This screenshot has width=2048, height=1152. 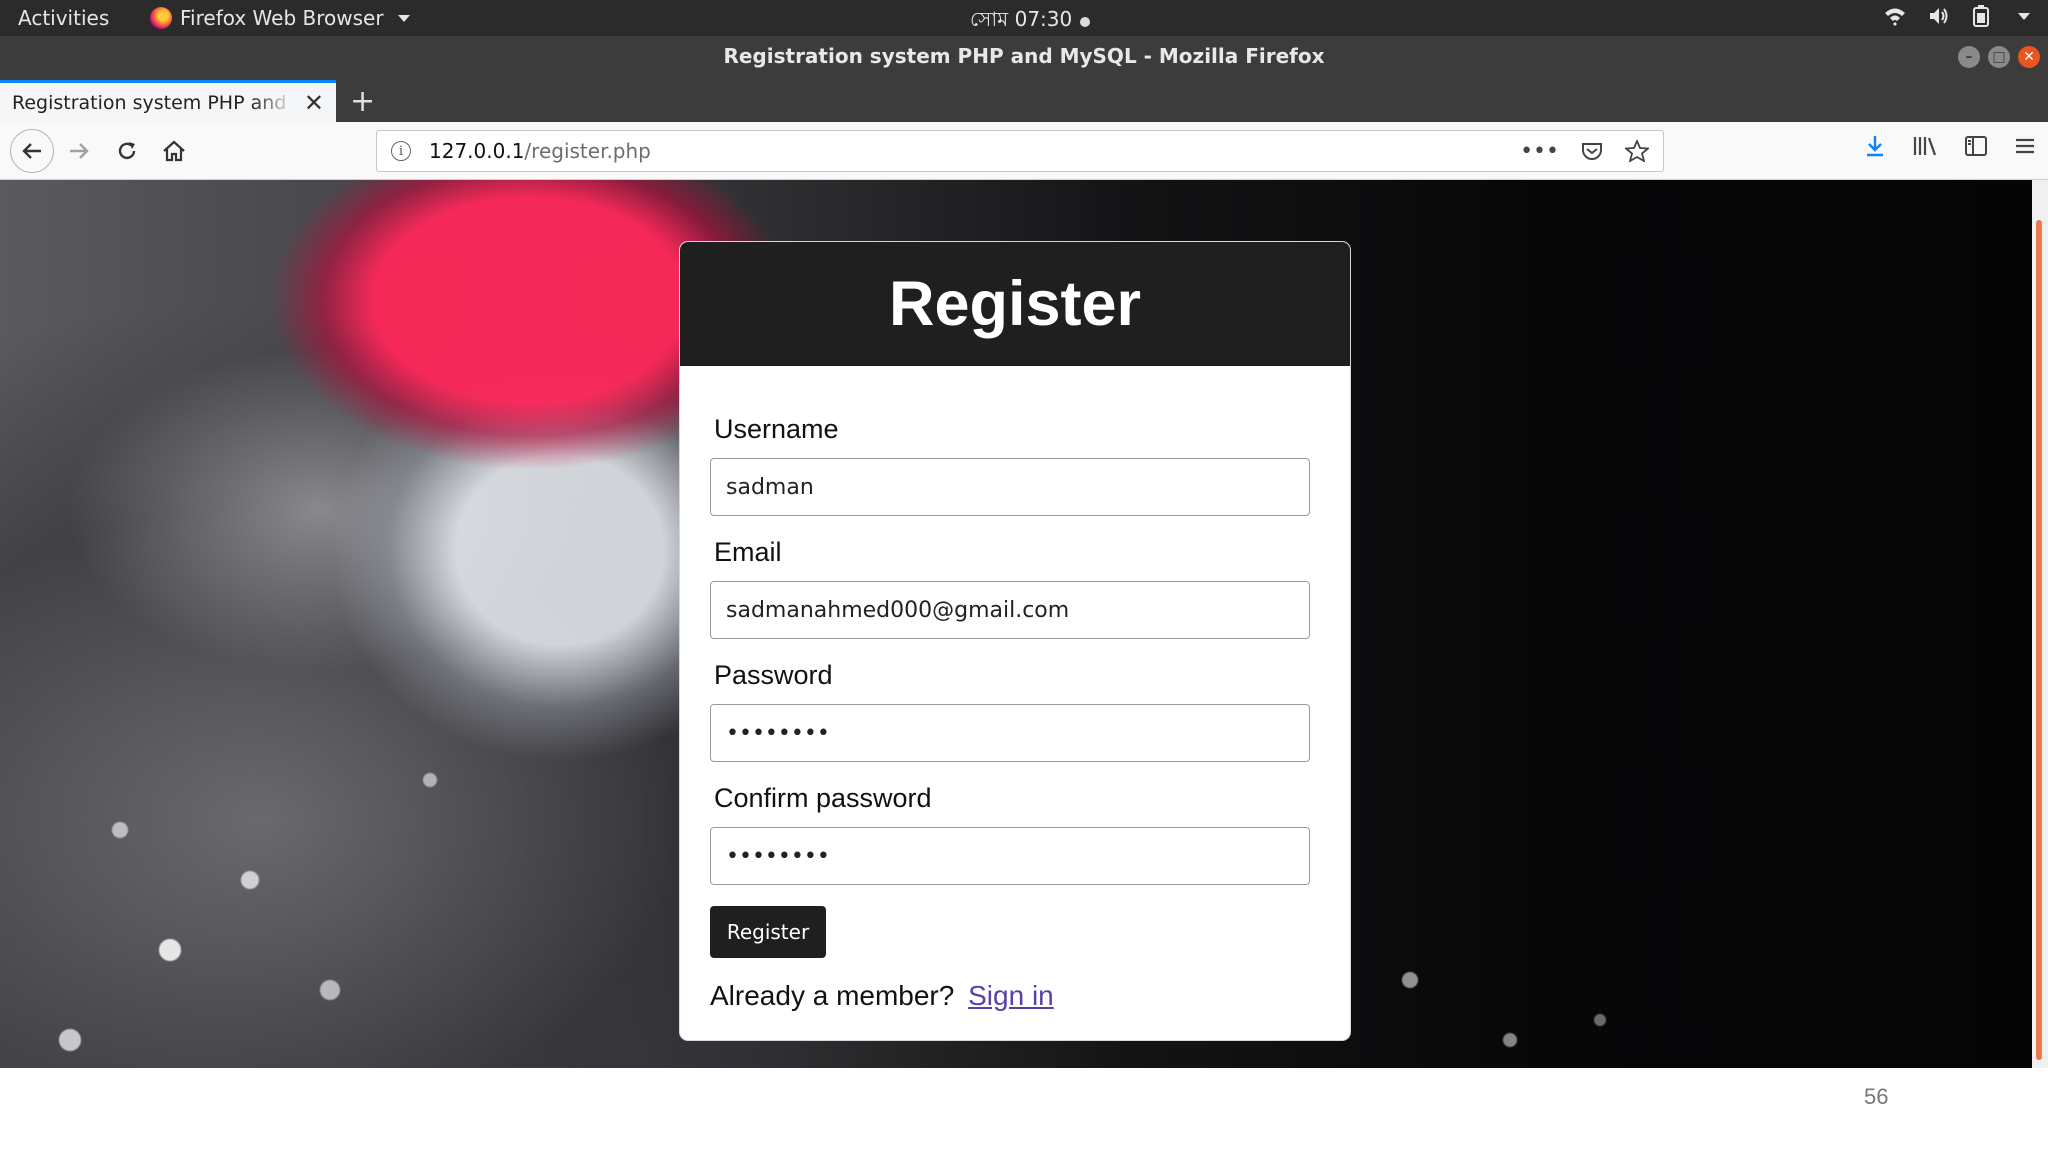 I want to click on toolbar-right, so click(x=1950, y=146).